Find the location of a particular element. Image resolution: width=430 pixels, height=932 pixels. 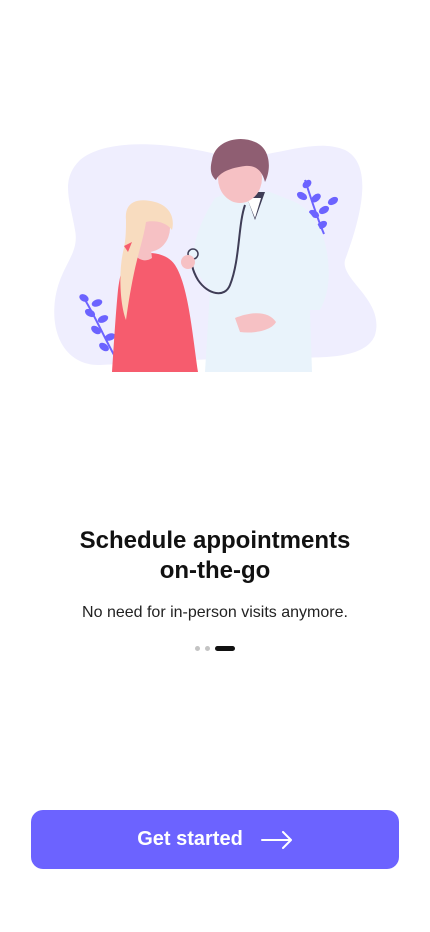

get-started-button: Get started is located at coordinates (215, 839).